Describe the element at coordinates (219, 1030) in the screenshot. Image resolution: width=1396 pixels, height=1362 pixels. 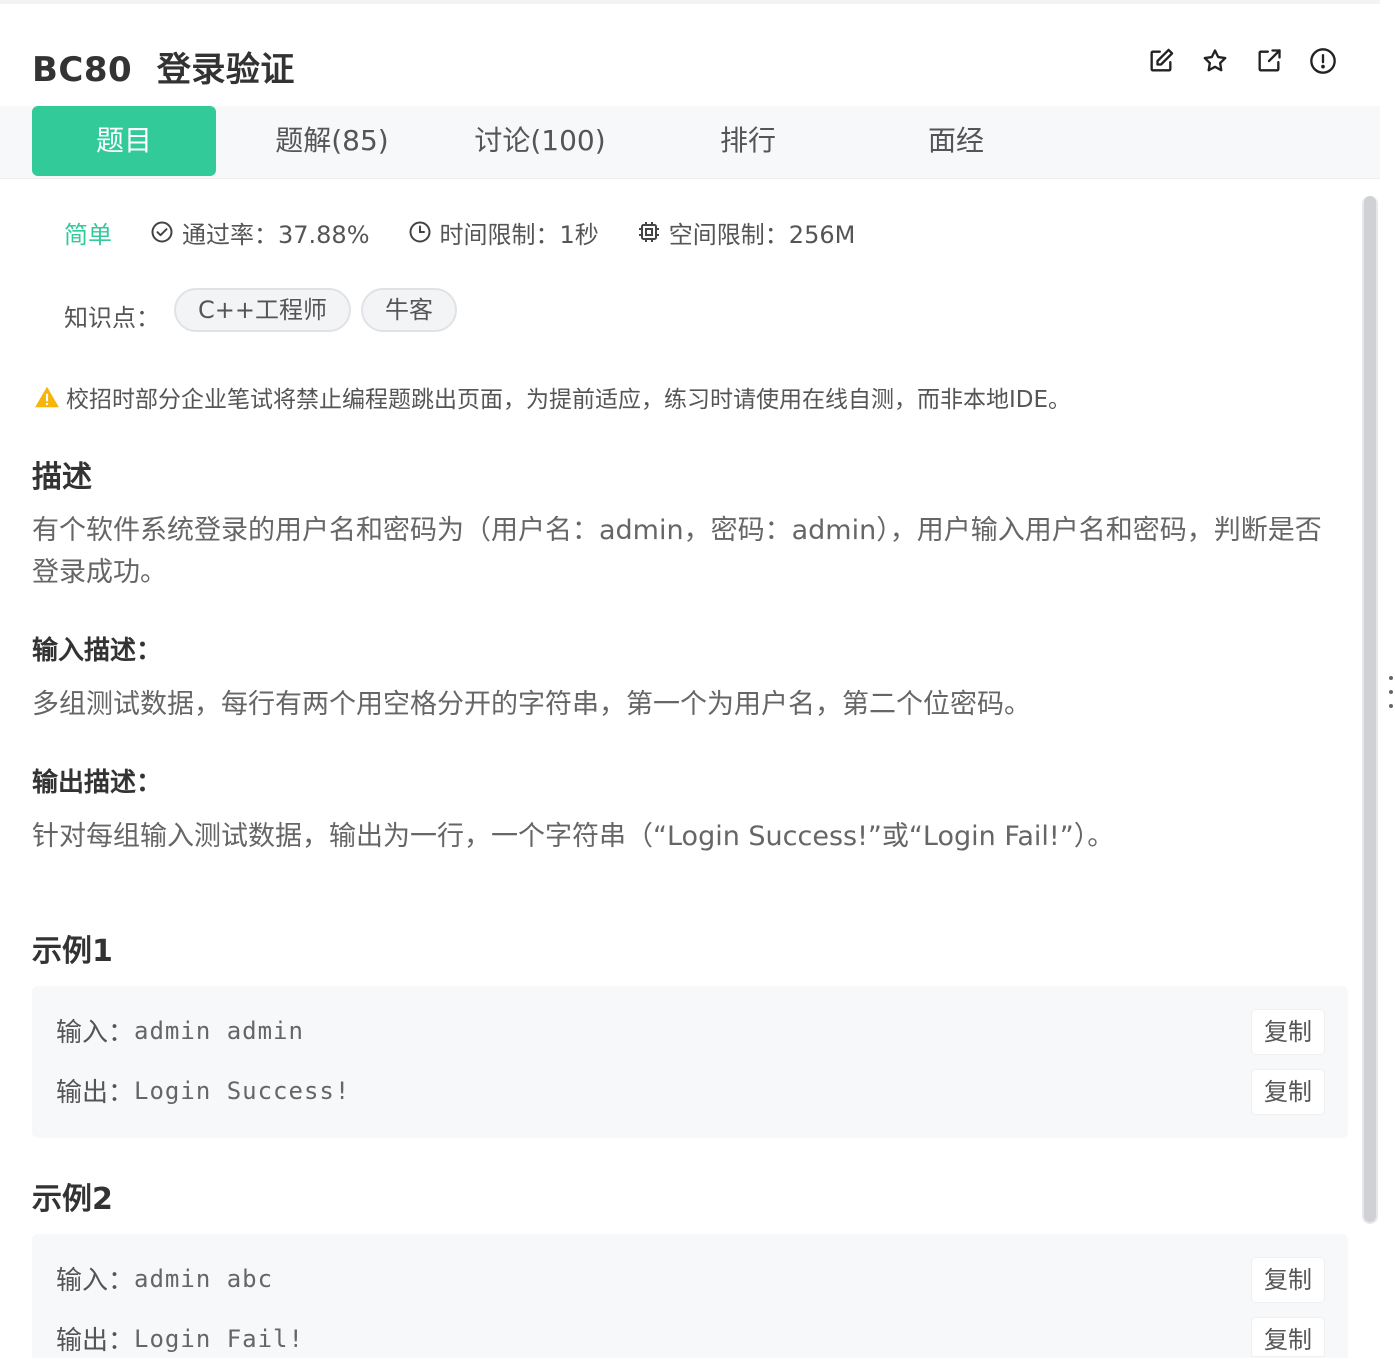
I see `example1-input-value: admin admin` at that location.